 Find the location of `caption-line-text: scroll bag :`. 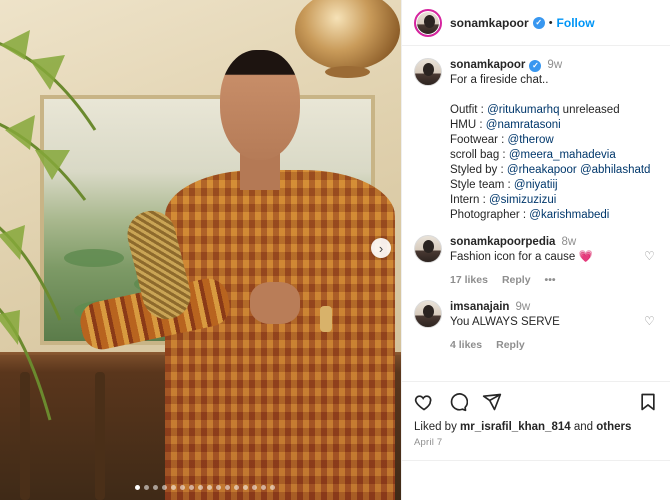

caption-line-text: scroll bag : is located at coordinates (479, 155).